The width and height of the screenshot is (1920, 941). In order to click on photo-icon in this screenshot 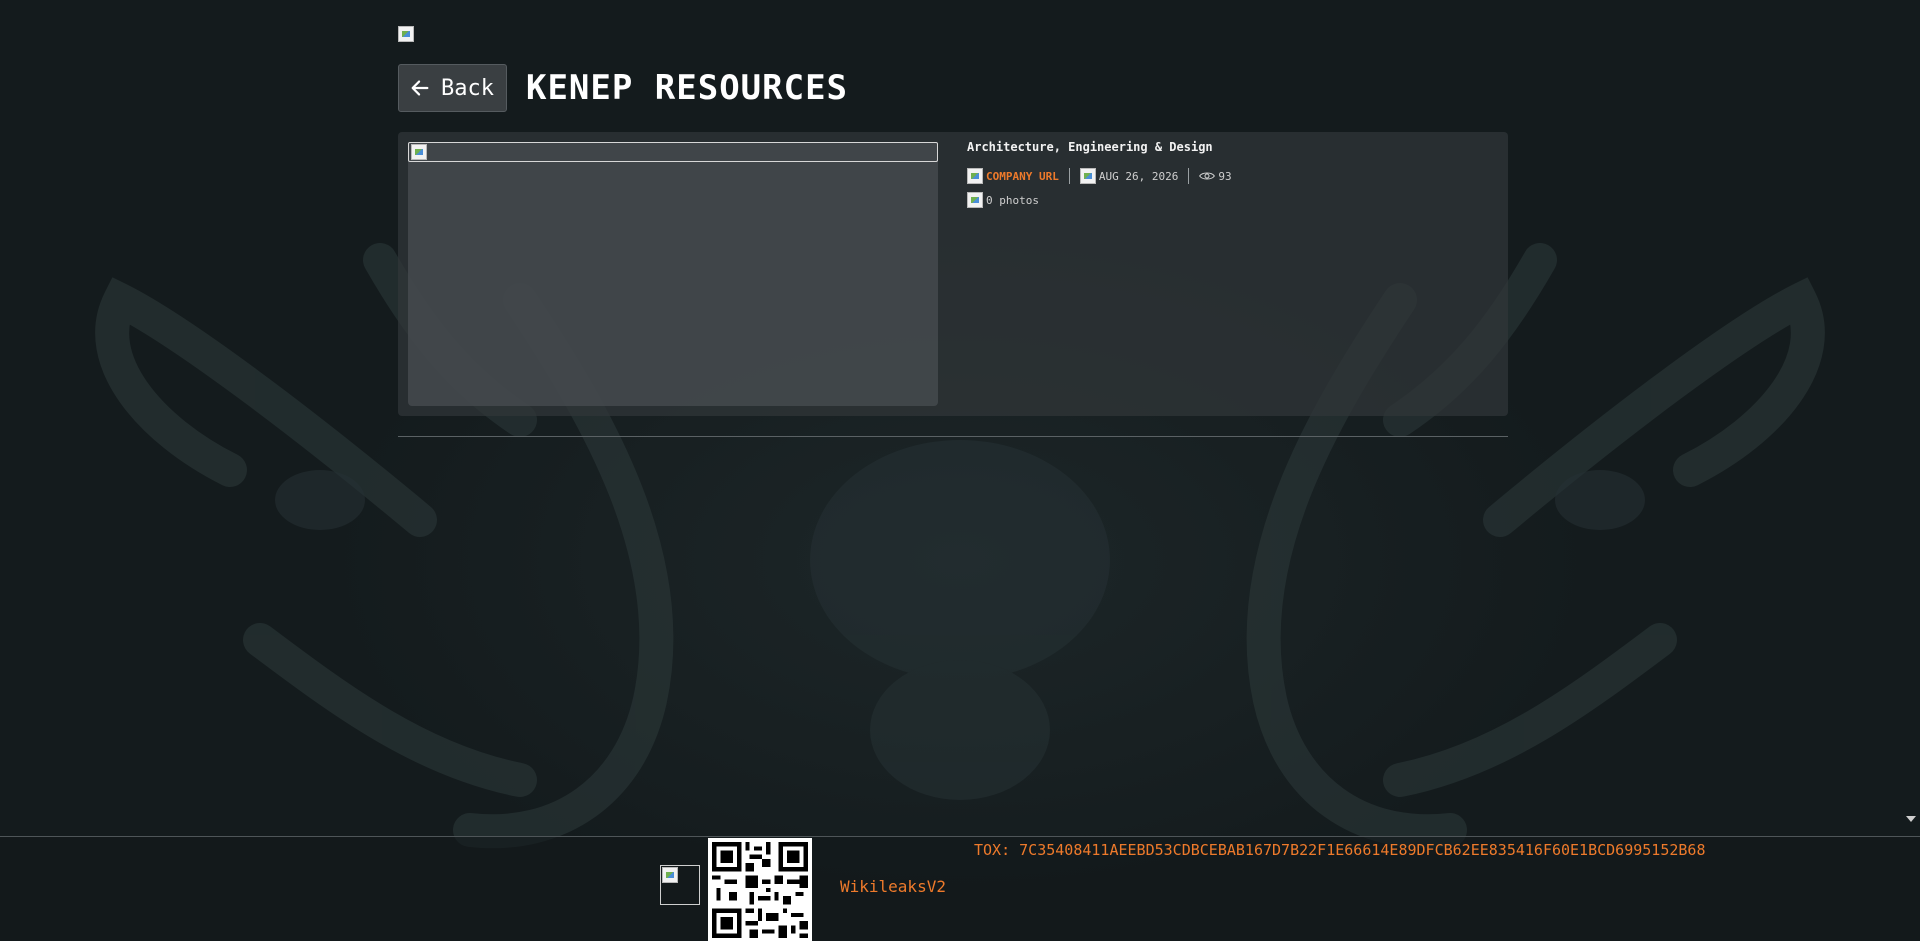, I will do `click(975, 200)`.